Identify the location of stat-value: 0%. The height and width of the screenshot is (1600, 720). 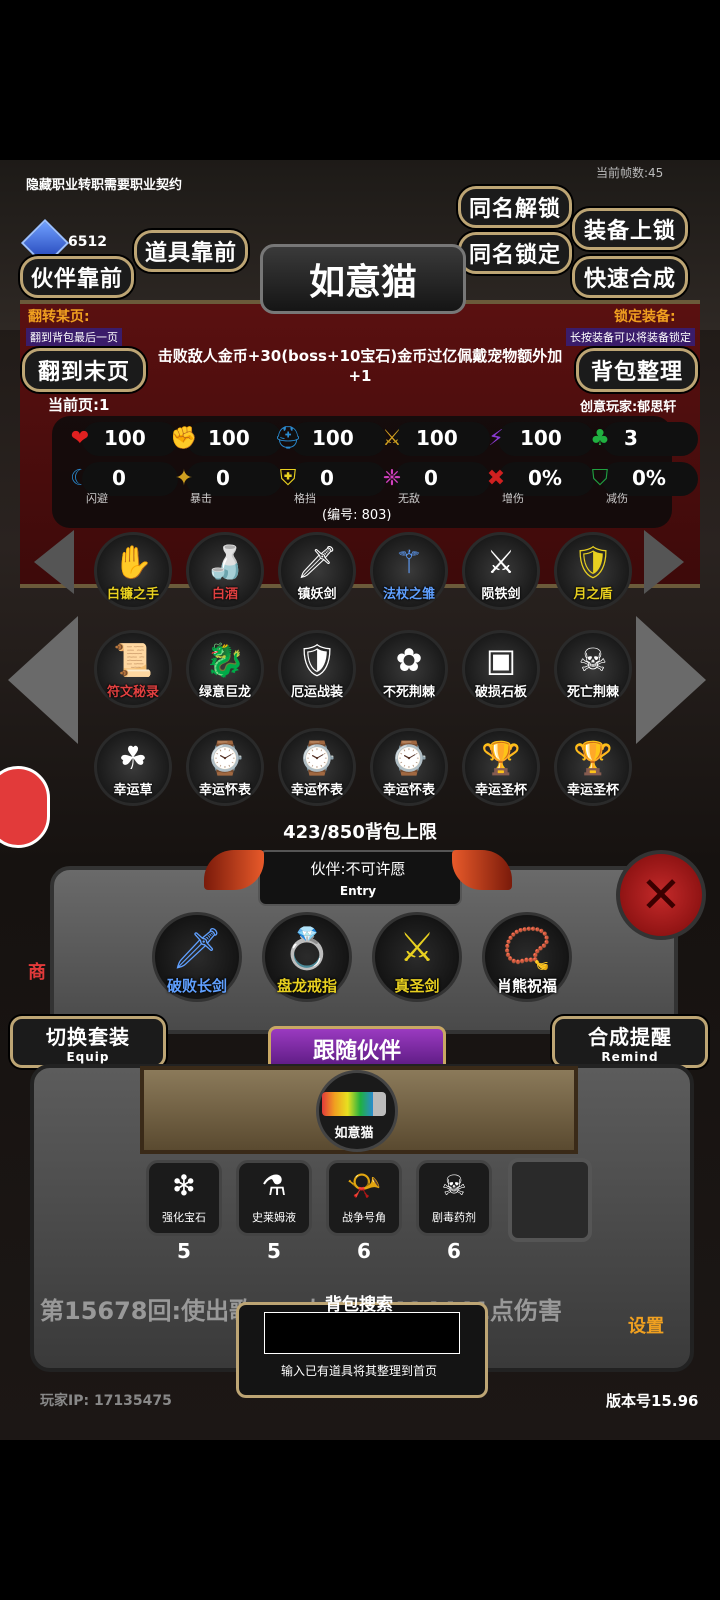
(545, 478).